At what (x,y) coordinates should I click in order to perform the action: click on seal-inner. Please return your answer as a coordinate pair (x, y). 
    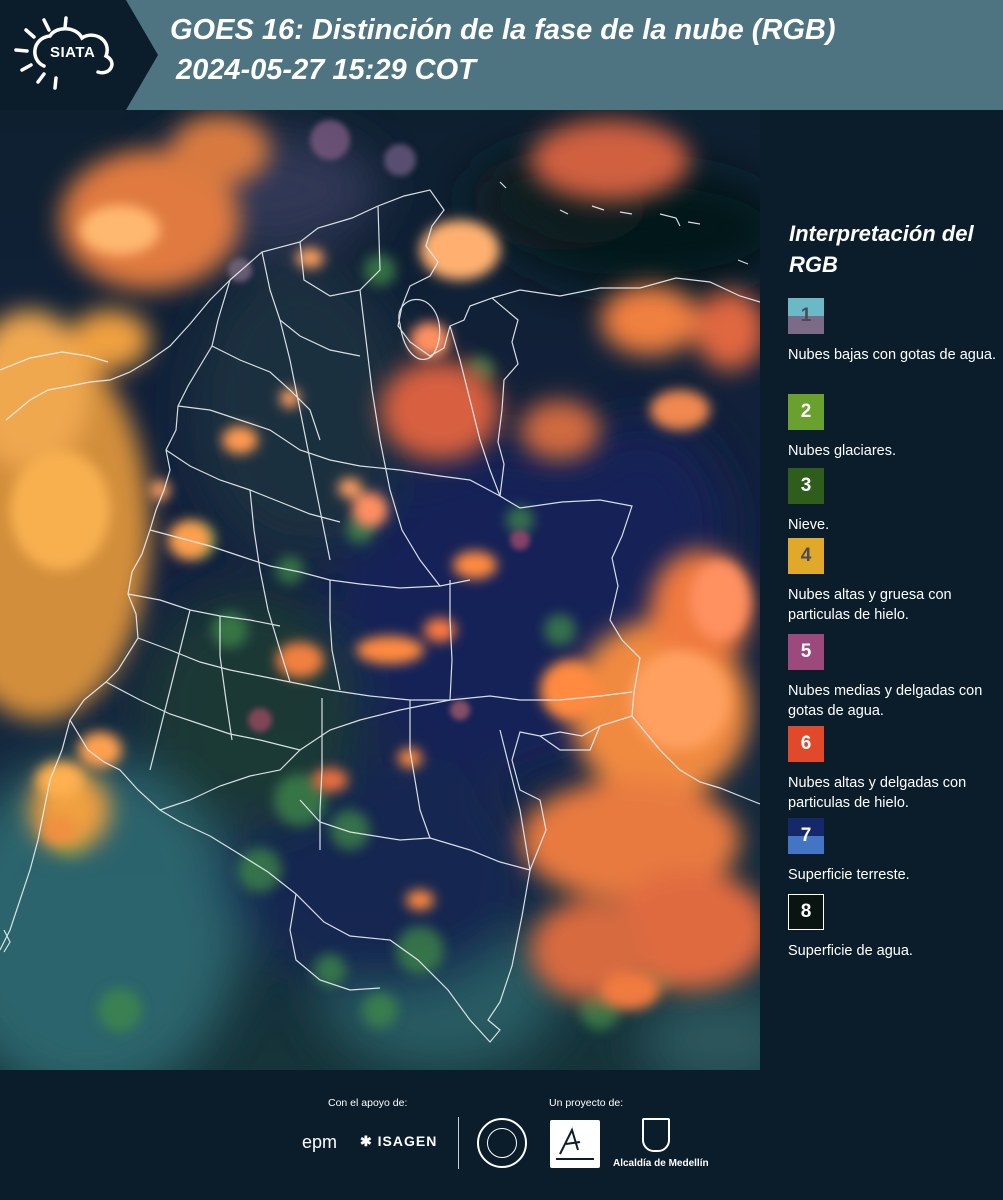
    Looking at the image, I should click on (502, 1143).